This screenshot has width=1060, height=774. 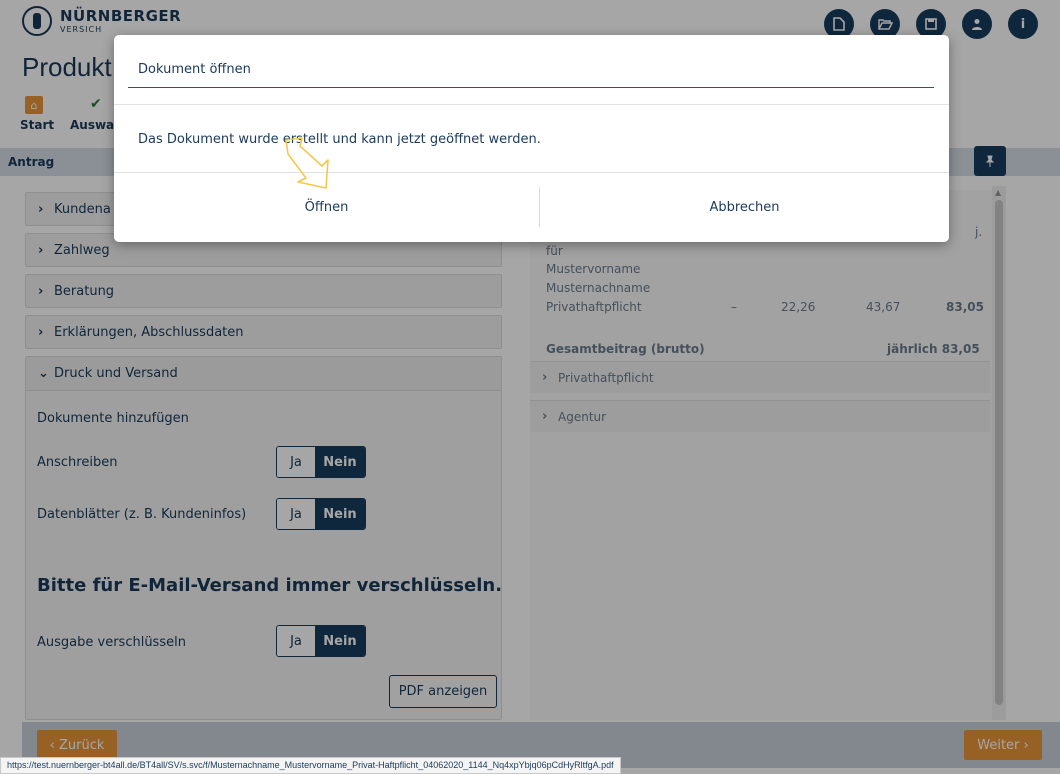 What do you see at coordinates (744, 207) in the screenshot?
I see `cancel-button: Abbrechen` at bounding box center [744, 207].